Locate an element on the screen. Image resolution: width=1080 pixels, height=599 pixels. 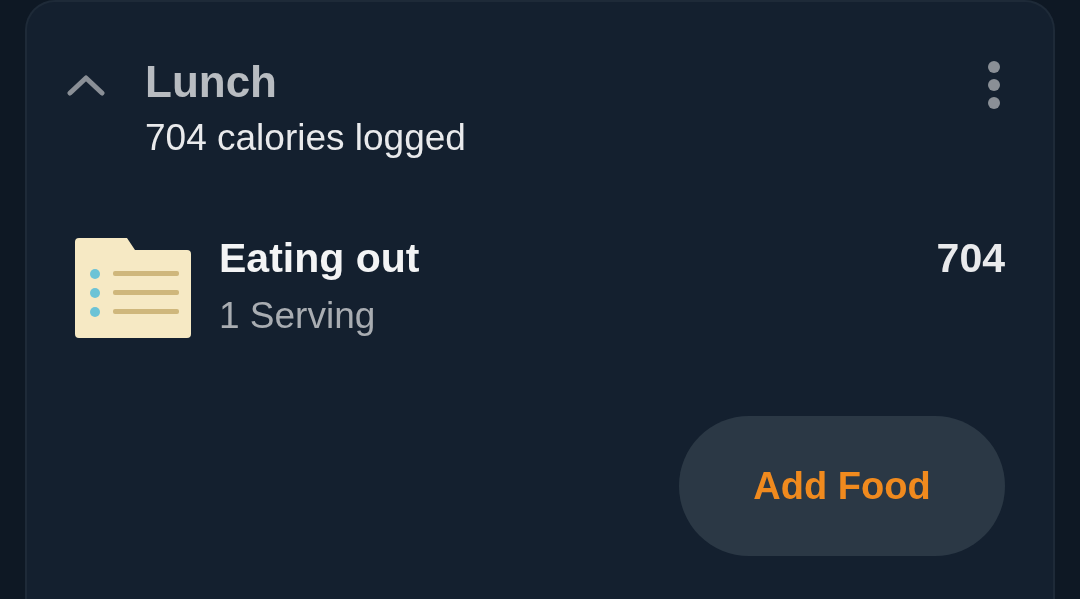
add-food-button: Add Food is located at coordinates (842, 486).